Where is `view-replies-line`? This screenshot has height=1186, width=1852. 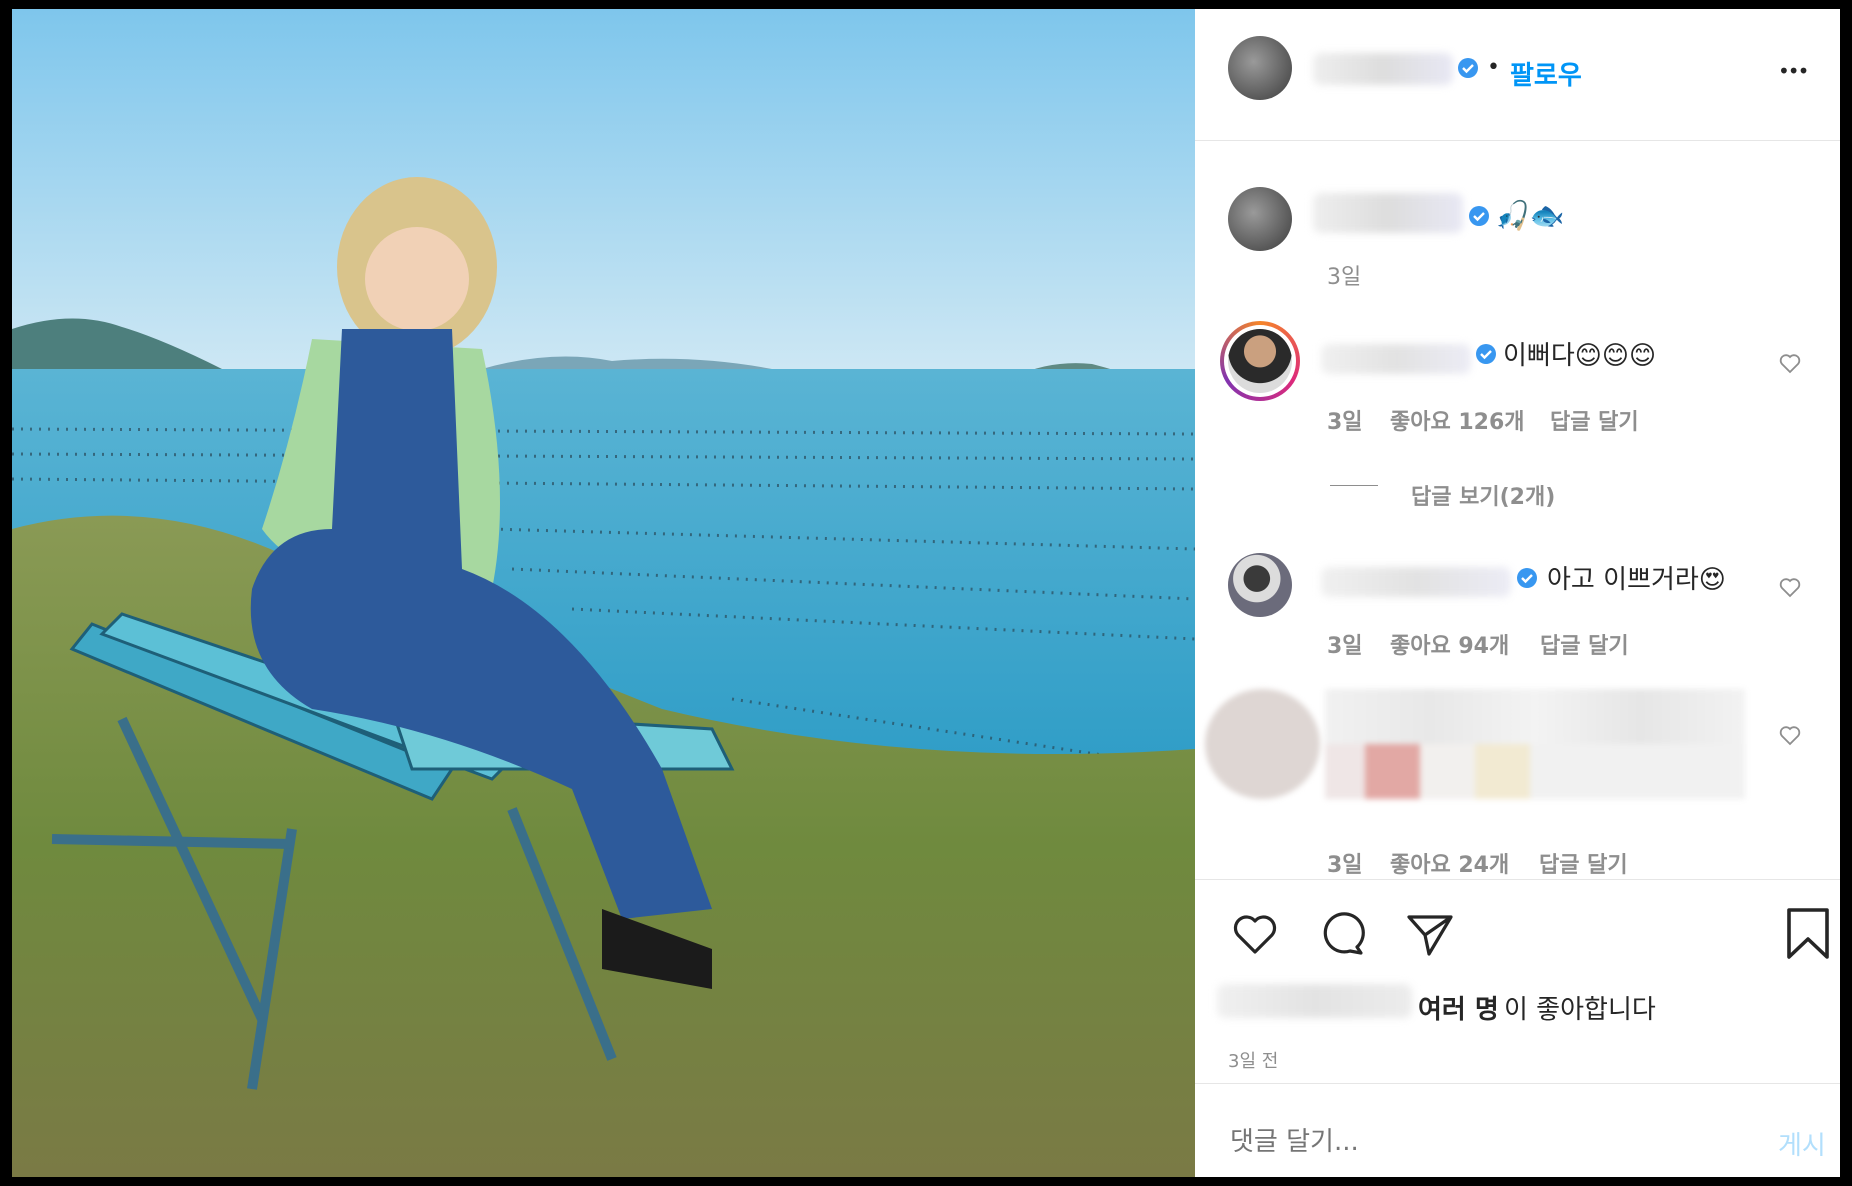 view-replies-line is located at coordinates (1354, 485).